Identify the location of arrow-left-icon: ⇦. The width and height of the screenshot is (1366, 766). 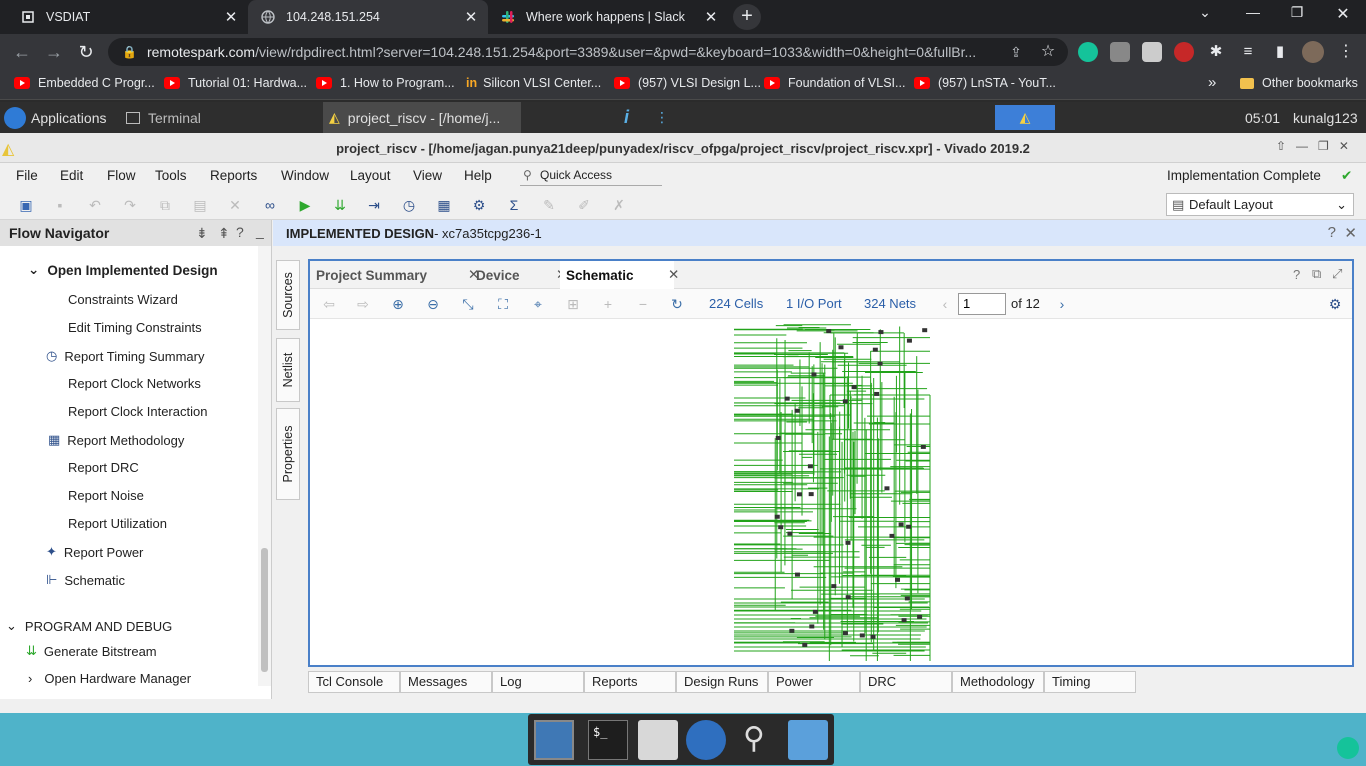
(329, 304).